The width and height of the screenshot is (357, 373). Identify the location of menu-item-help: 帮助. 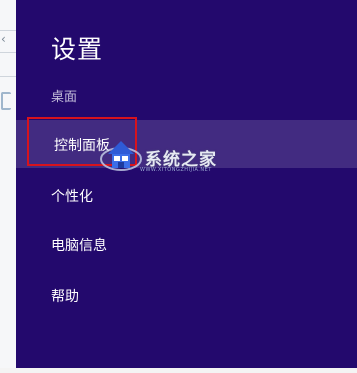
(65, 296).